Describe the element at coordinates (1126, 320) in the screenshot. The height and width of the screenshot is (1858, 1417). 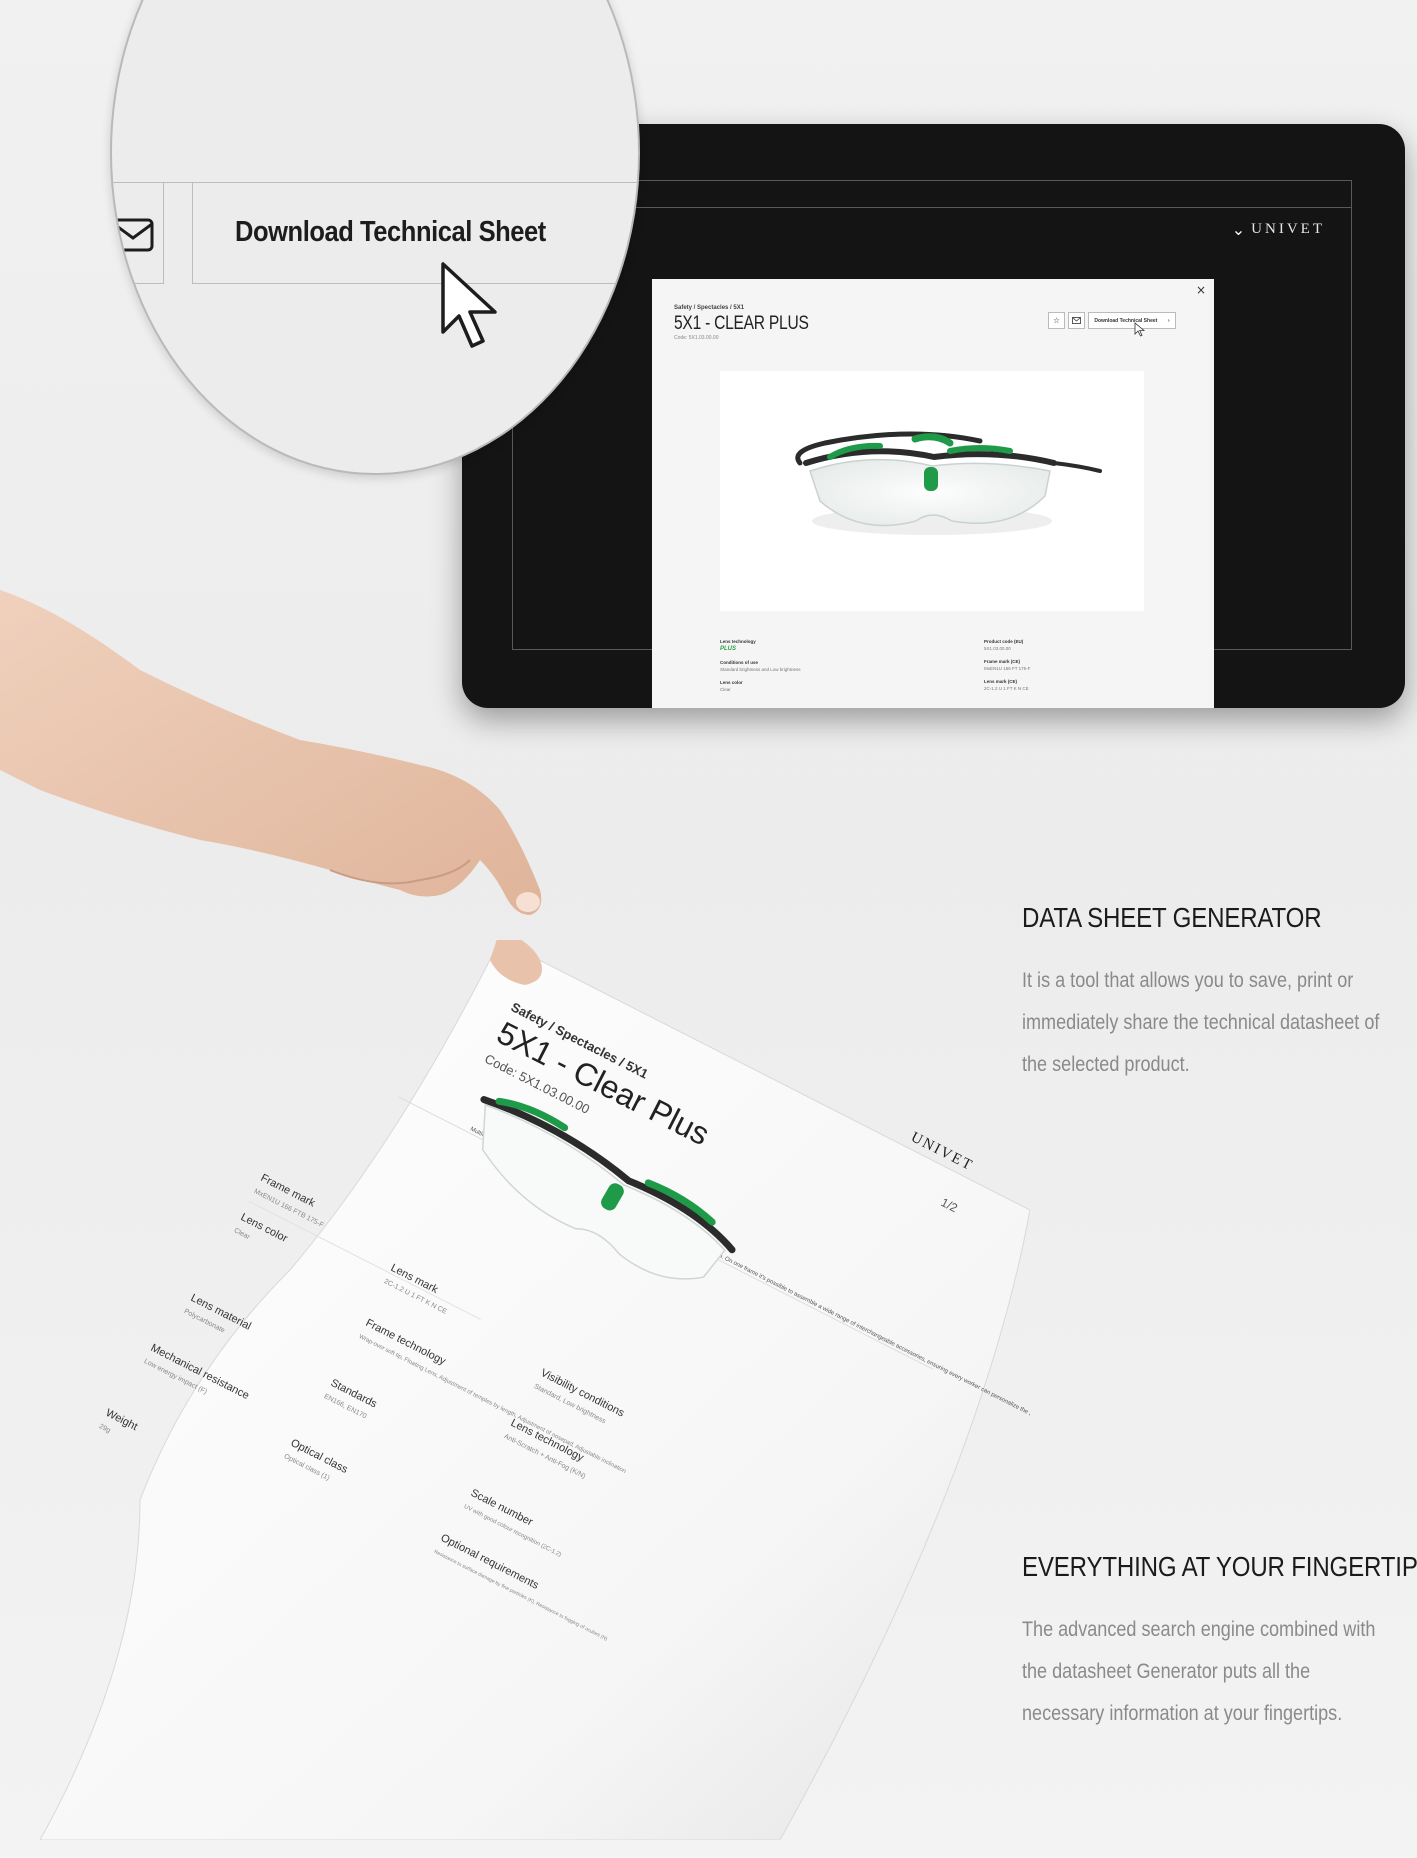
I see `download-label: Download Technical Sheet` at that location.